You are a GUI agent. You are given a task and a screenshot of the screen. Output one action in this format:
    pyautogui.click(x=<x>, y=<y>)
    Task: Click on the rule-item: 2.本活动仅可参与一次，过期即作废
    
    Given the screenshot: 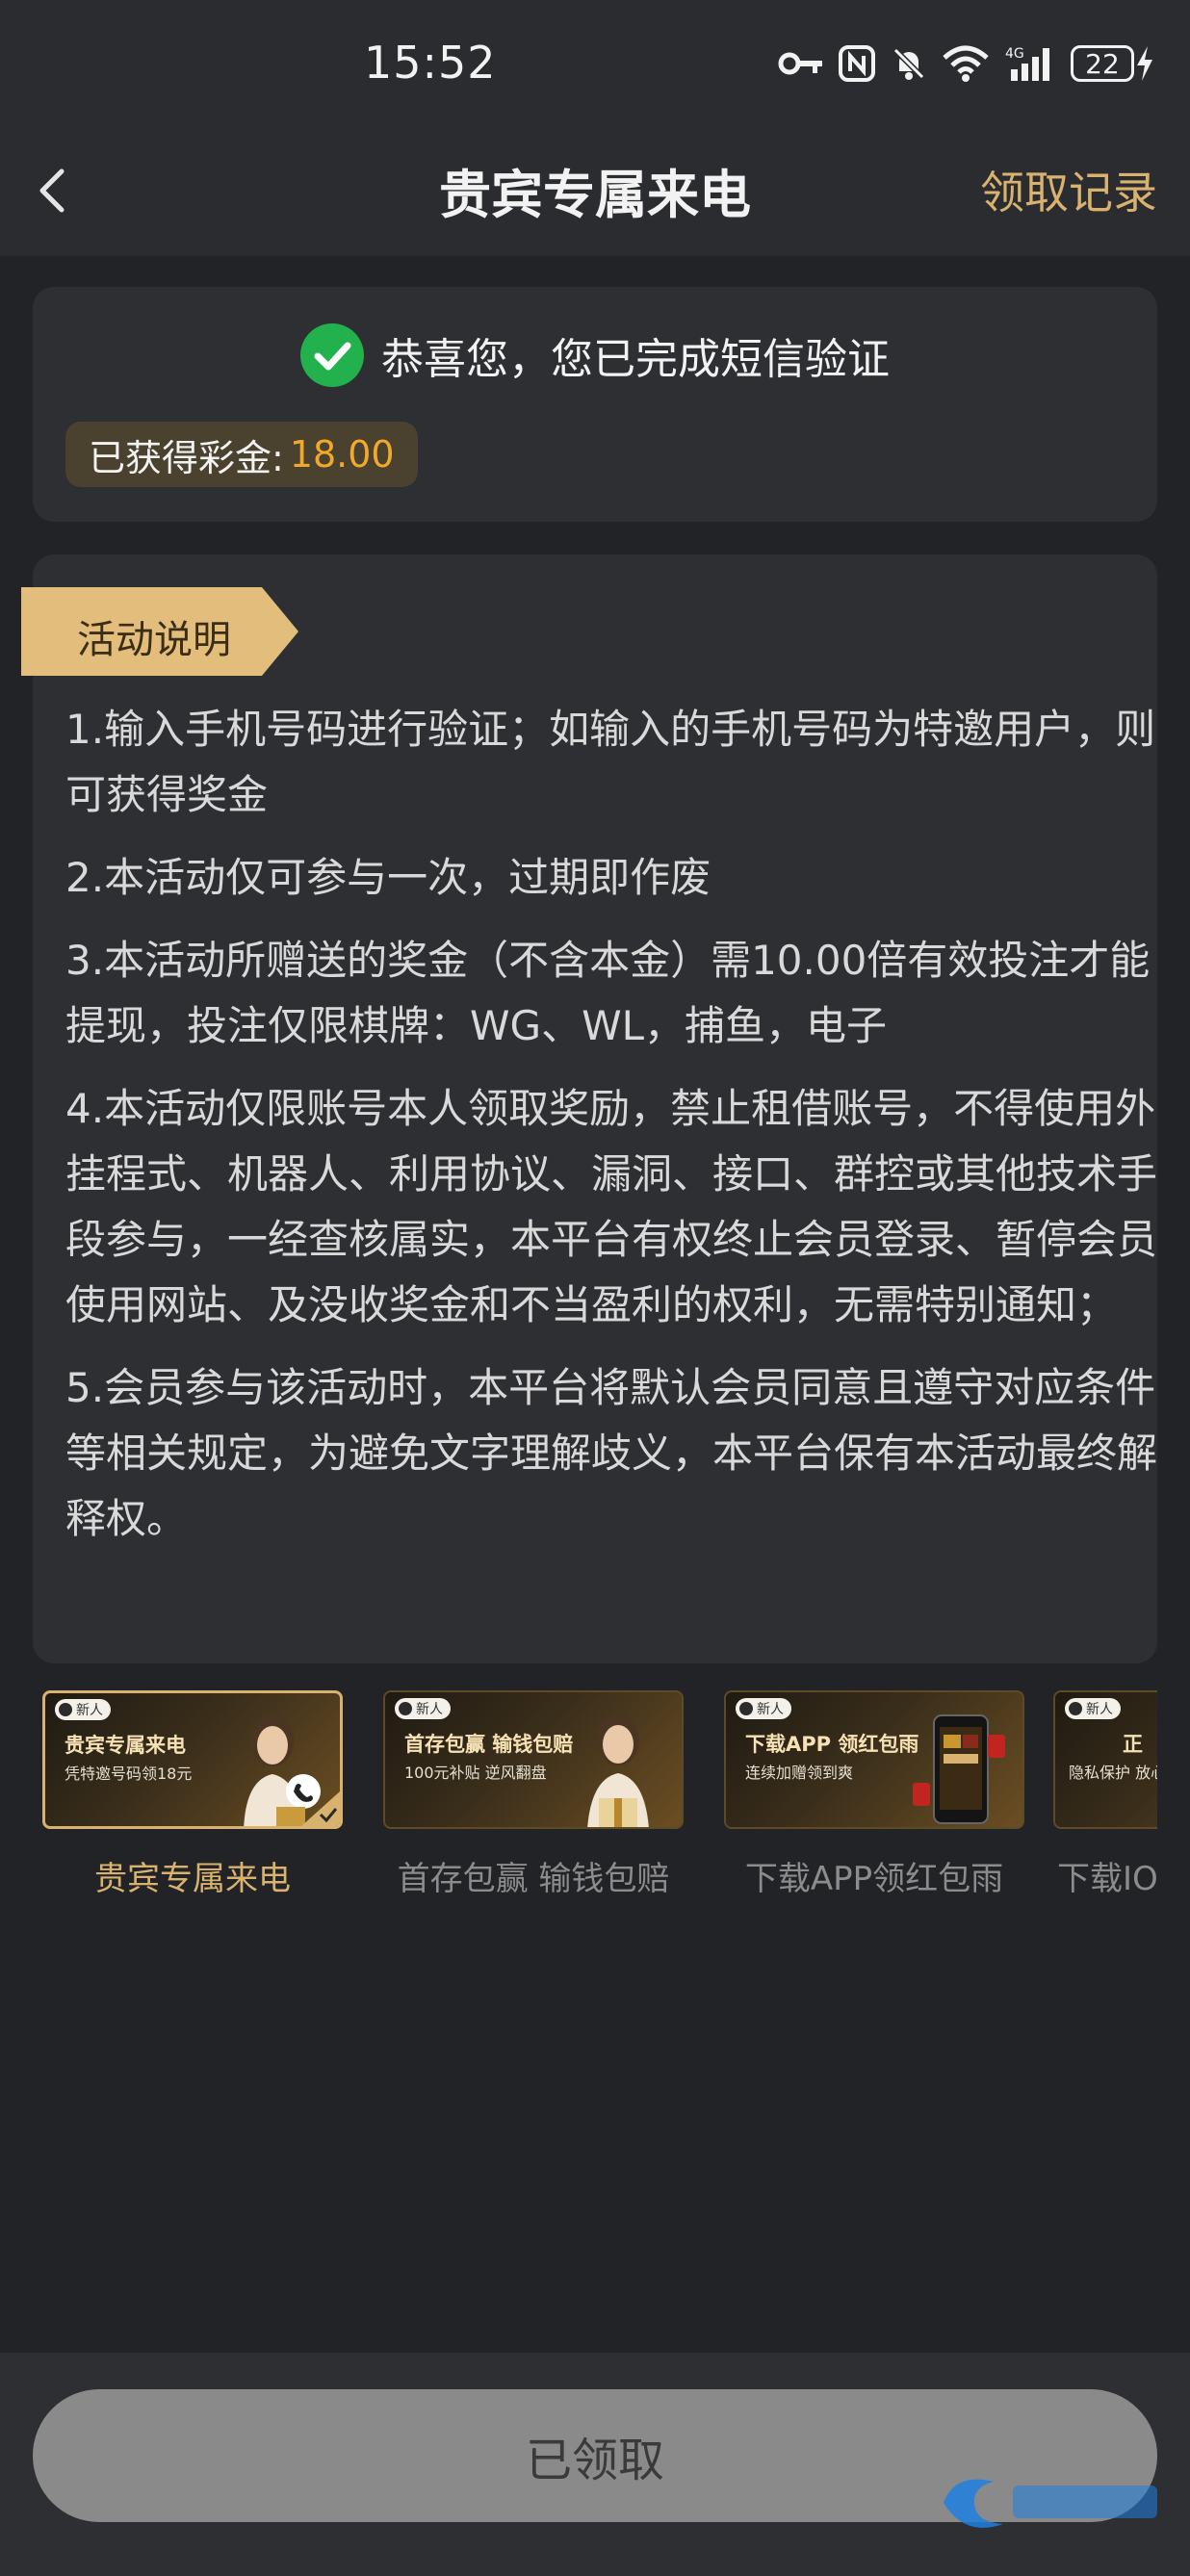 What is the action you would take?
    pyautogui.click(x=388, y=877)
    